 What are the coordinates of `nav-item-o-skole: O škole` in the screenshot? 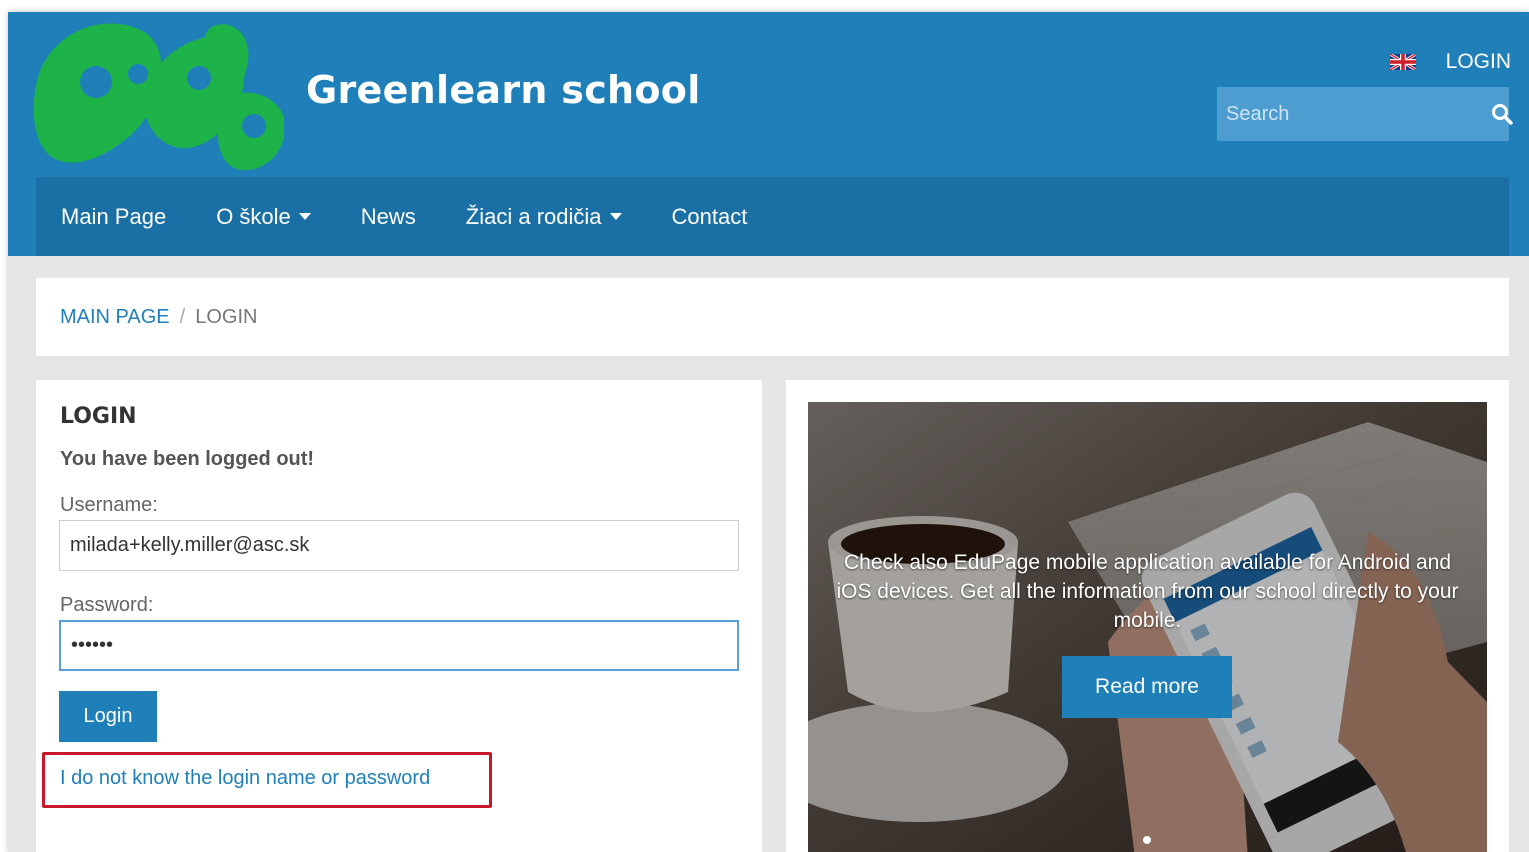 It's located at (263, 216).